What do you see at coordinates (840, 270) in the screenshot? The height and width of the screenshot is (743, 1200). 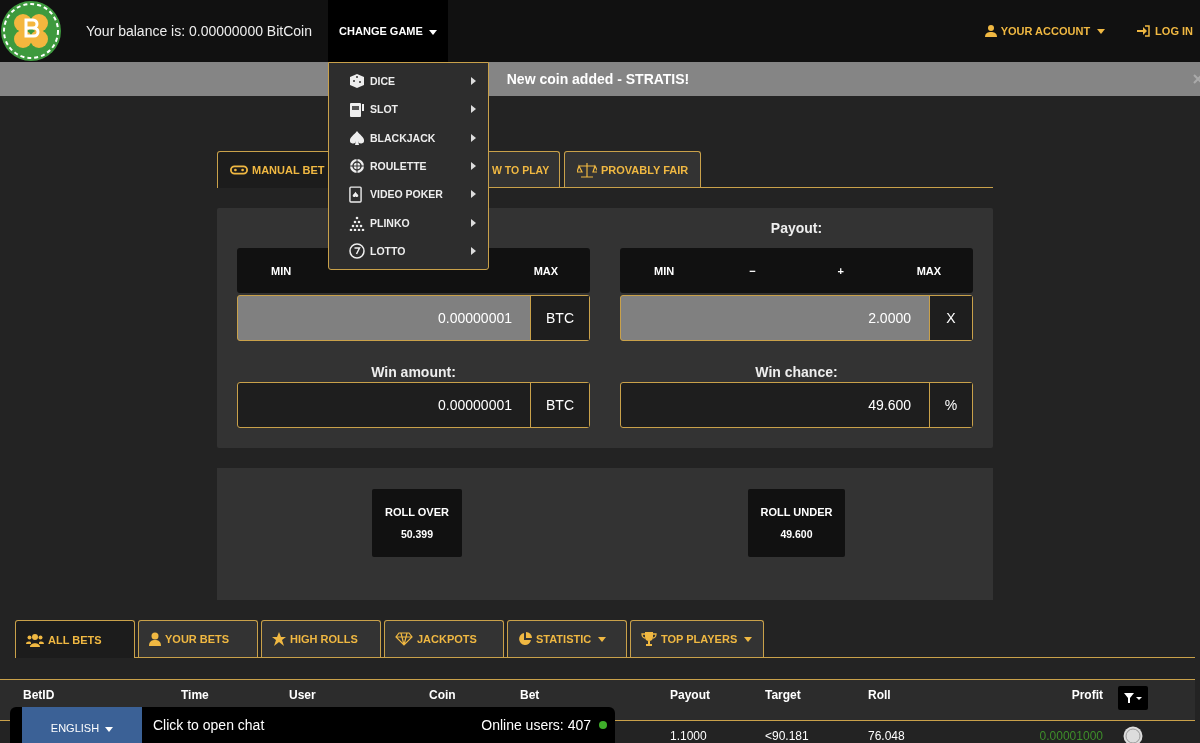 I see `payout-adjust-button: +` at bounding box center [840, 270].